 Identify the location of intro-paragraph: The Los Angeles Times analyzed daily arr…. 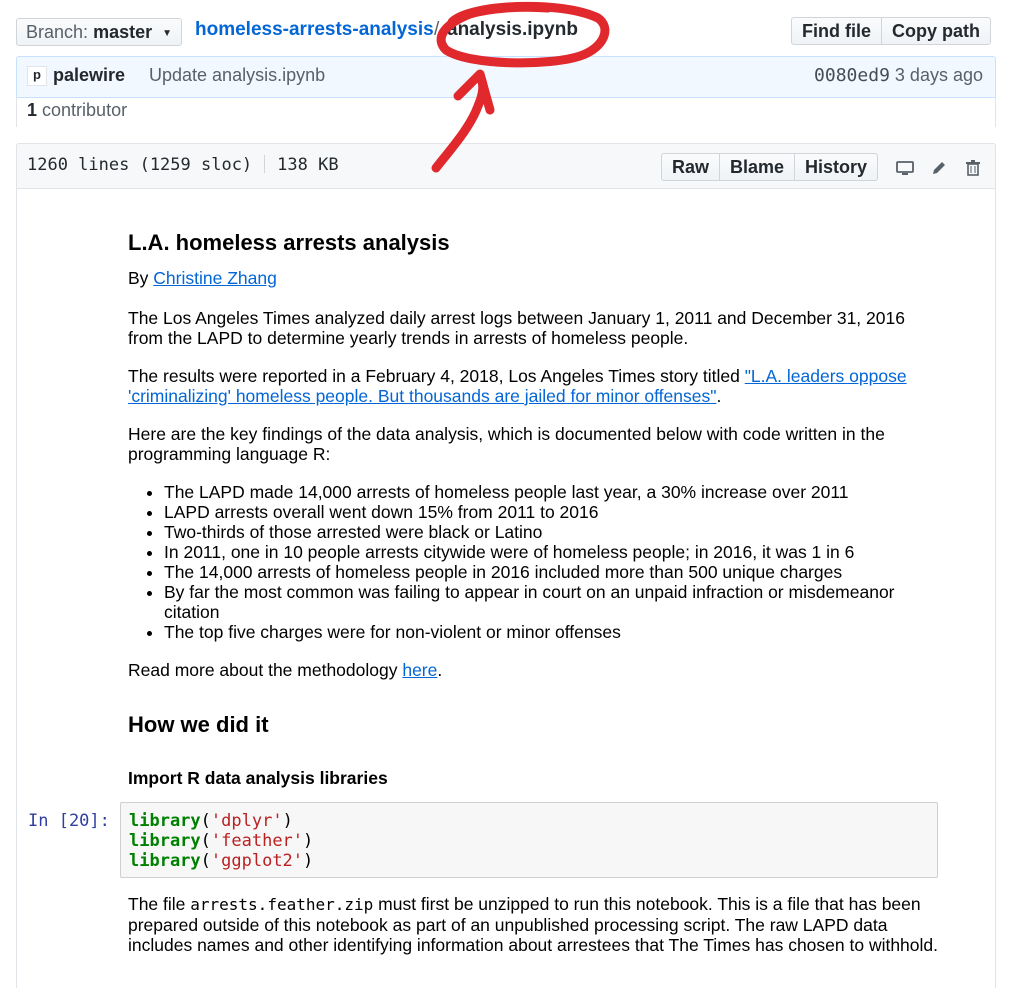
(533, 328).